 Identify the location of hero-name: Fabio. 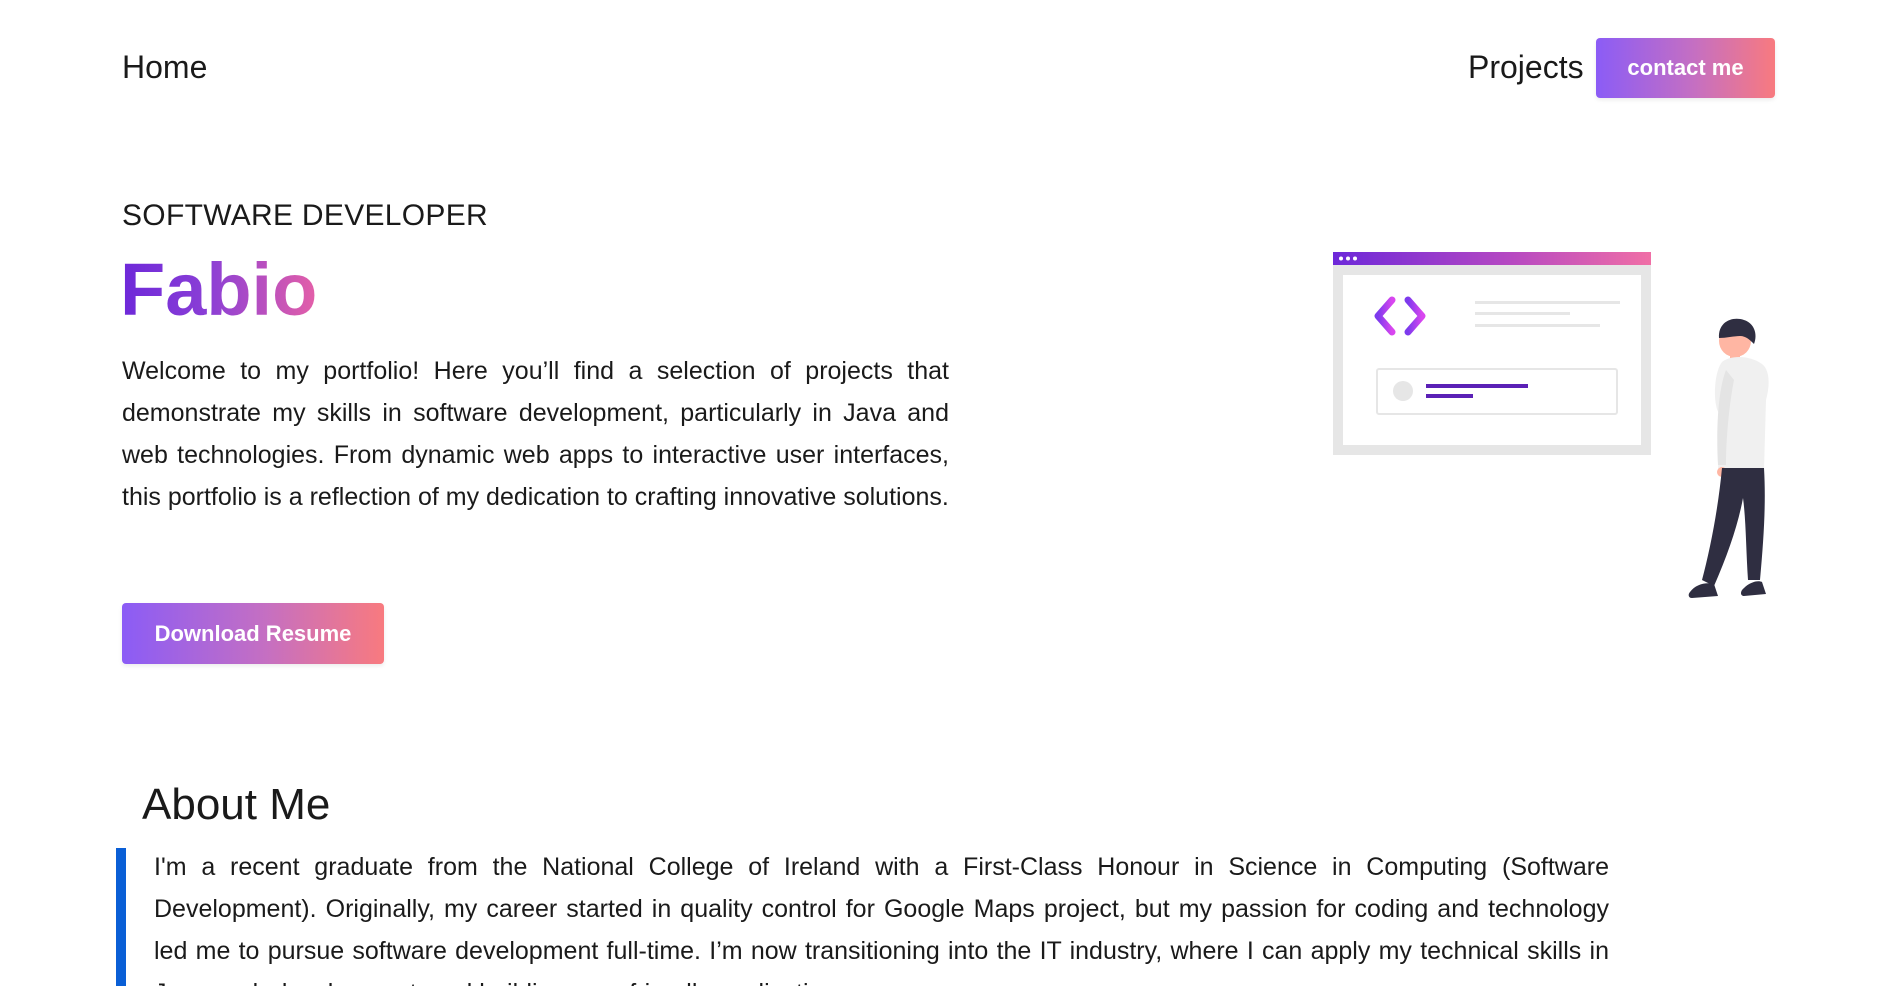
(219, 289).